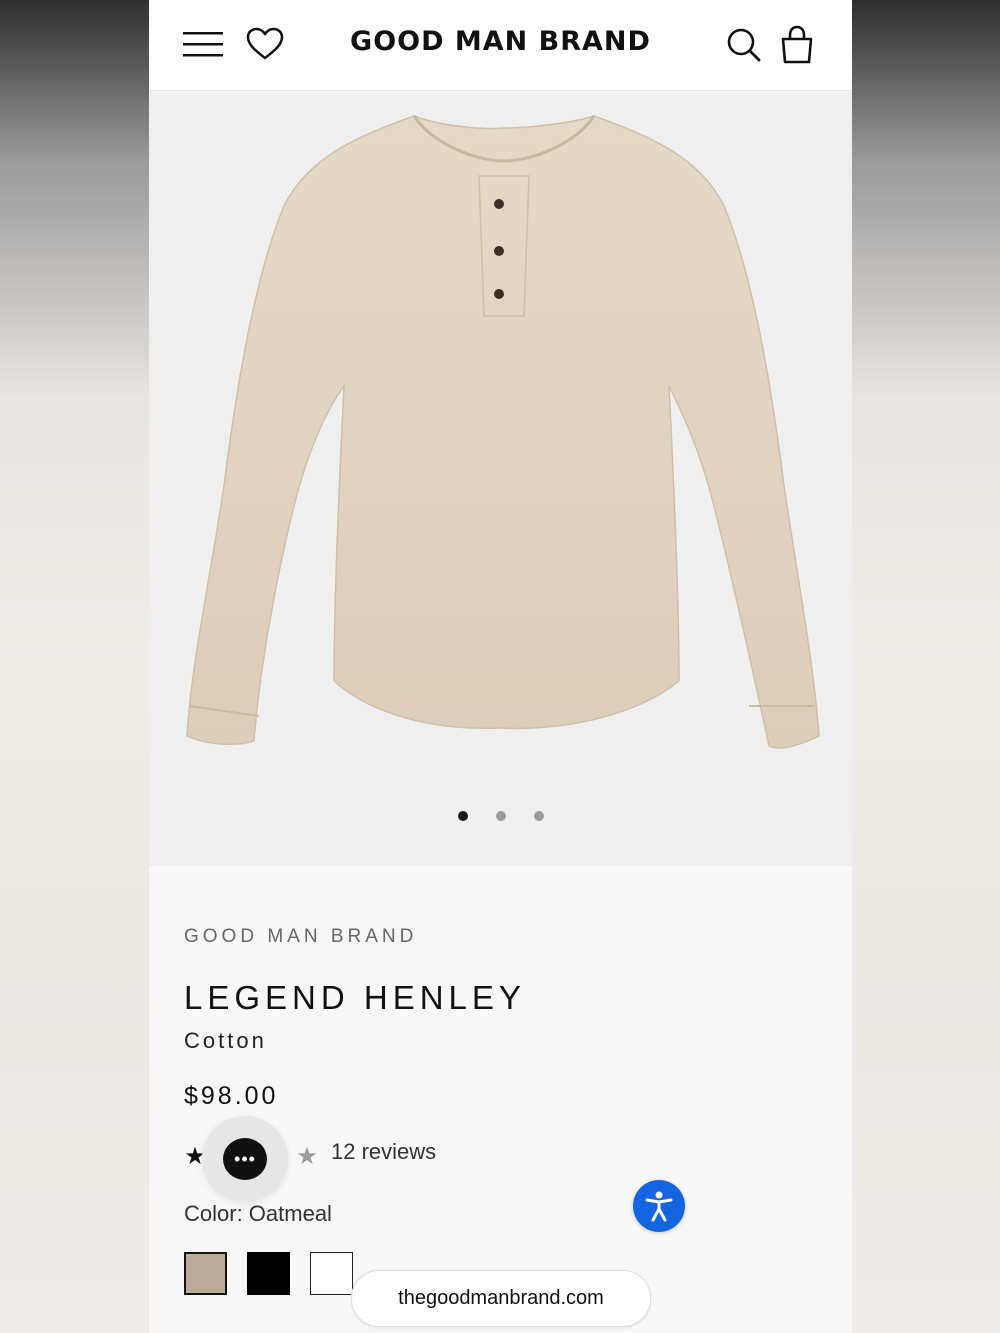 The height and width of the screenshot is (1333, 1000). I want to click on swatch-oatmeal, so click(205, 1273).